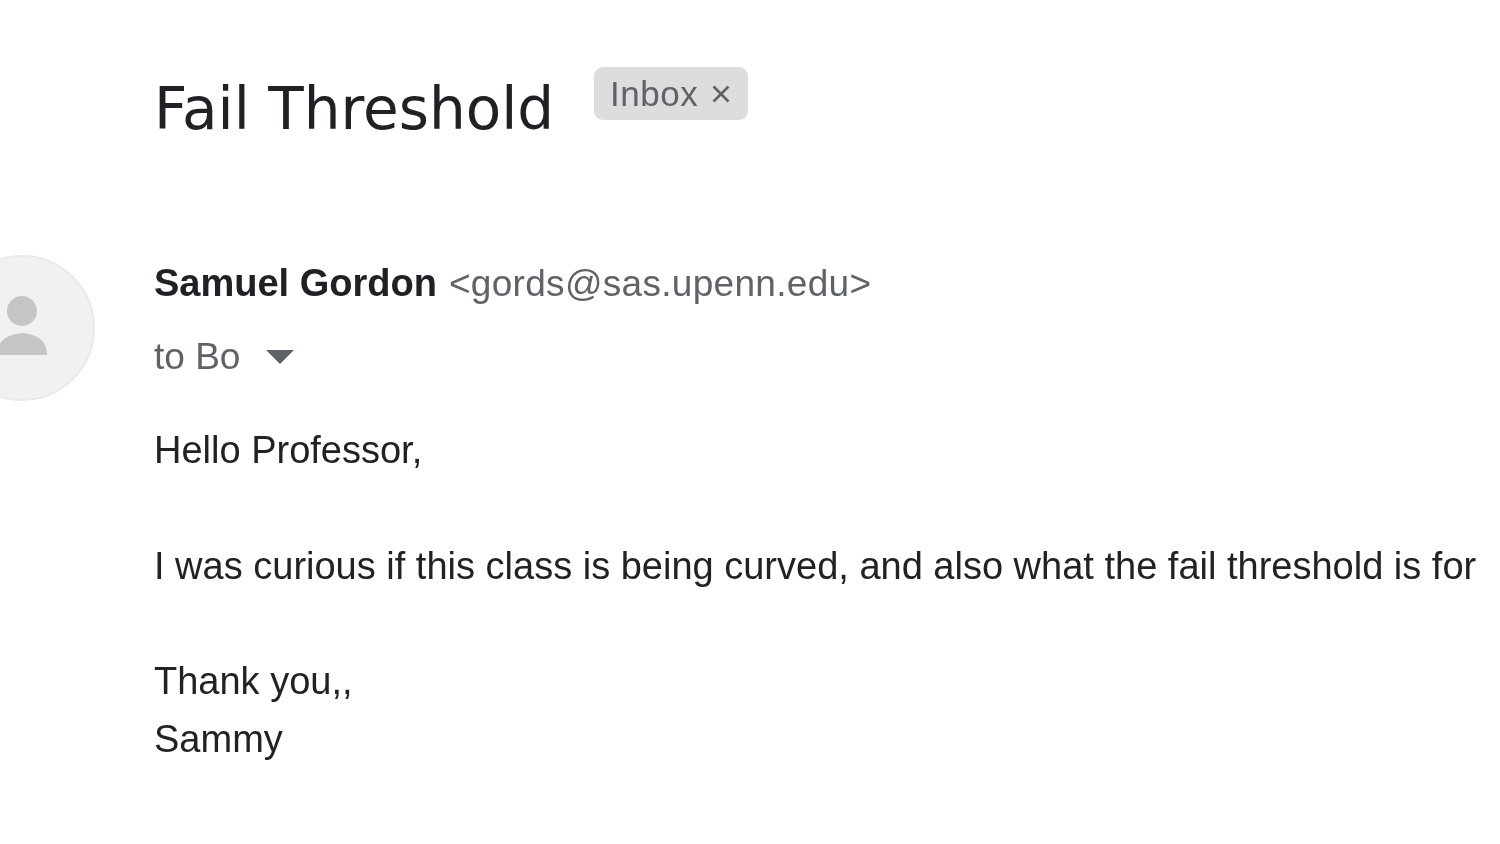 This screenshot has width=1500, height=844. Describe the element at coordinates (660, 284) in the screenshot. I see `sender-email: <gords@sas.upenn.edu>` at that location.